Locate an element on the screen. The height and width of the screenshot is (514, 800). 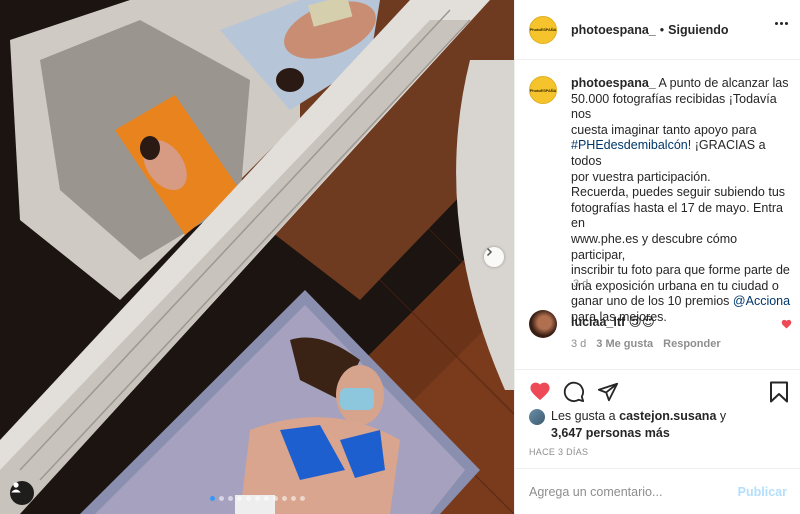
comment-button is located at coordinates (574, 393).